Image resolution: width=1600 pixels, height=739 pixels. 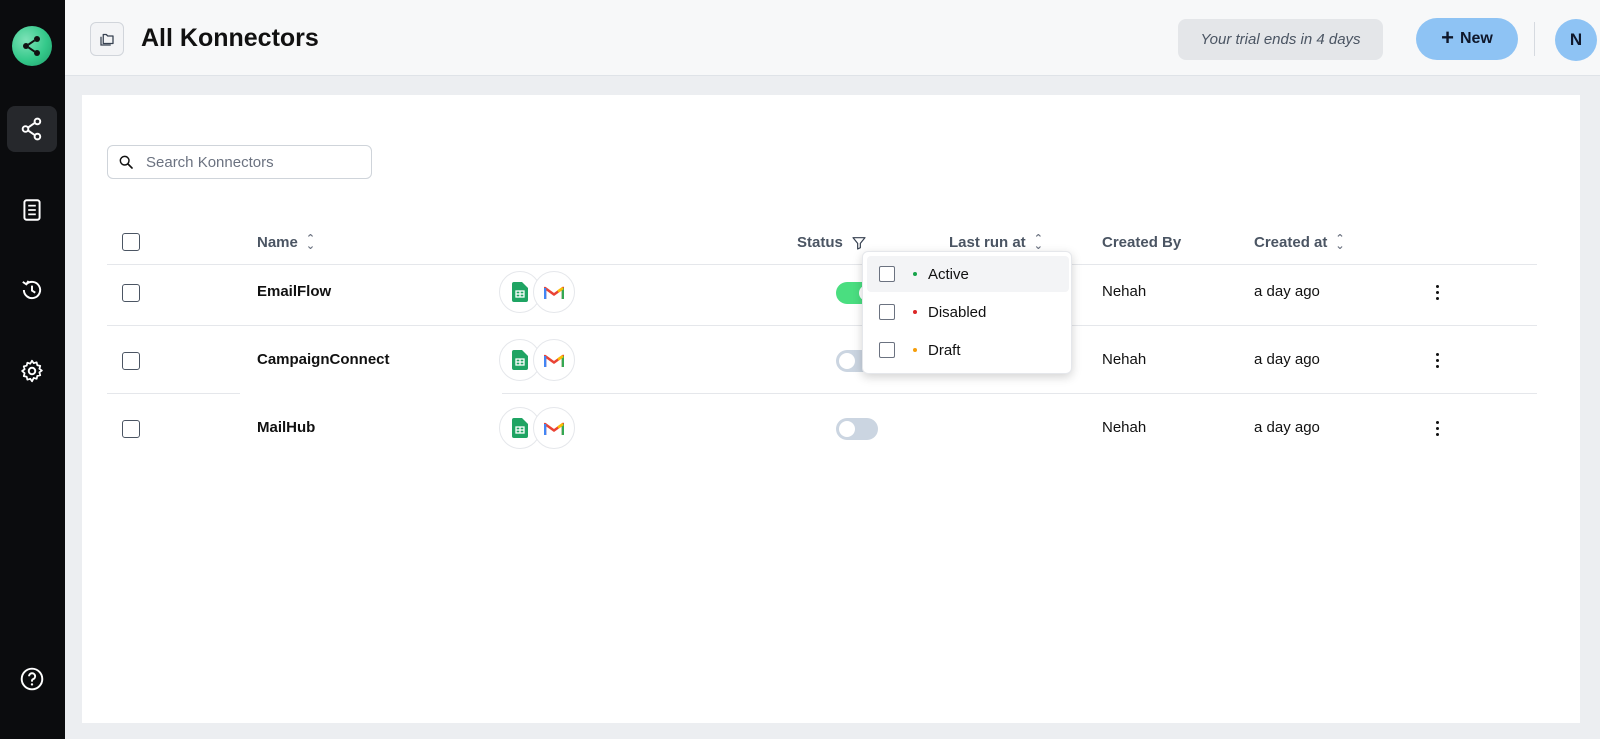 I want to click on search-input, so click(x=251, y=162).